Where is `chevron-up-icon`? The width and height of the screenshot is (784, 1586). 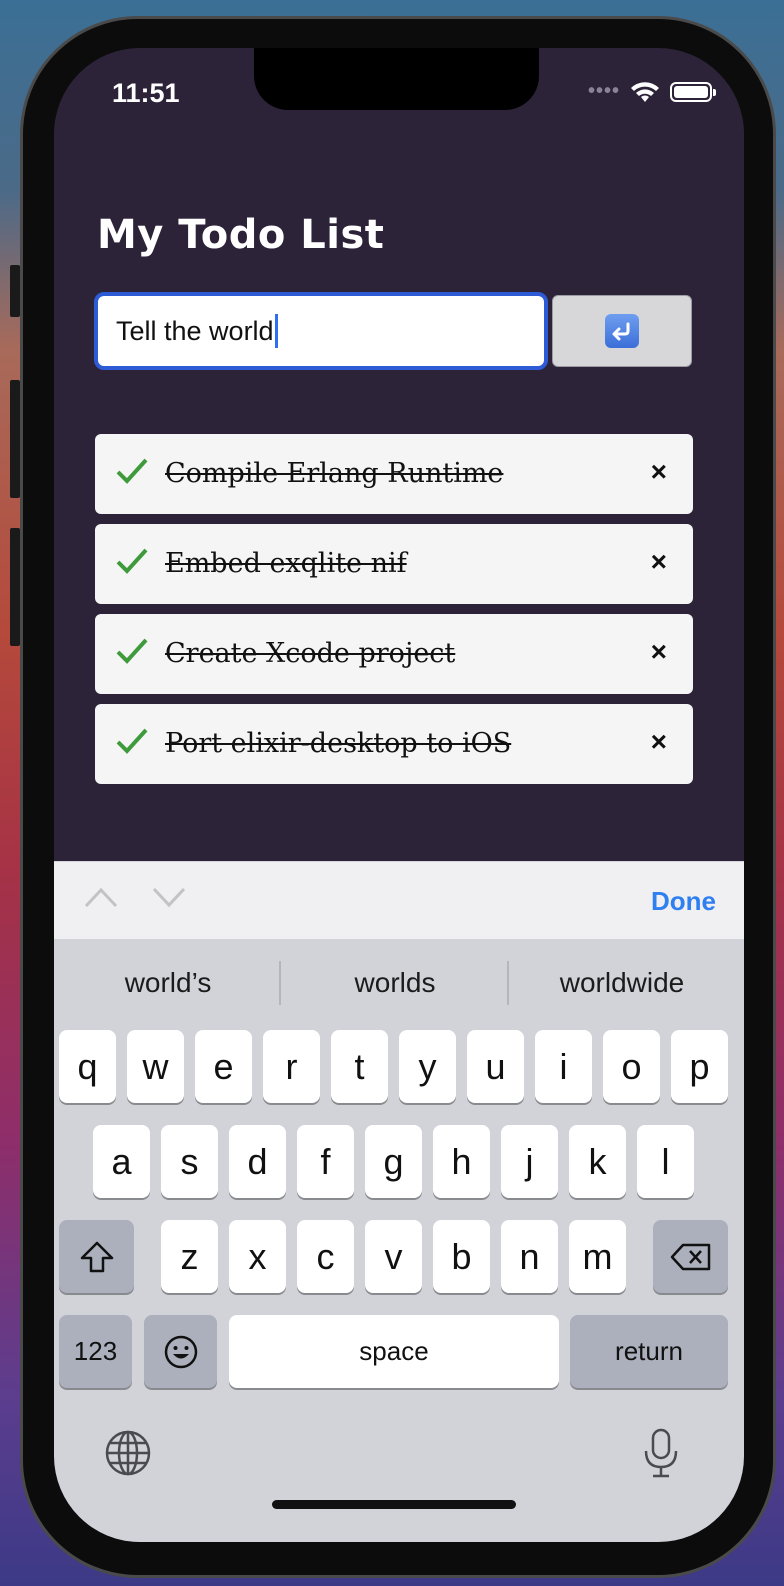 chevron-up-icon is located at coordinates (101, 897).